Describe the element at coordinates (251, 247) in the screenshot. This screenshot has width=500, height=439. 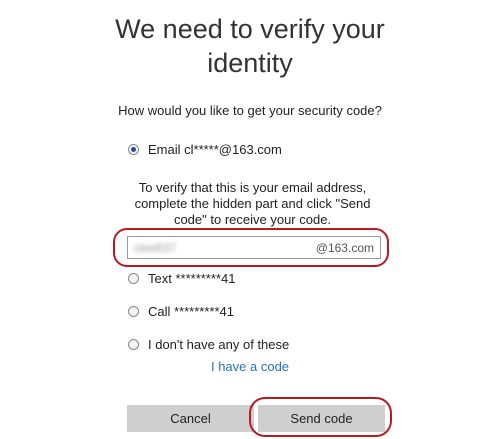
I see `email-field-highlight` at that location.